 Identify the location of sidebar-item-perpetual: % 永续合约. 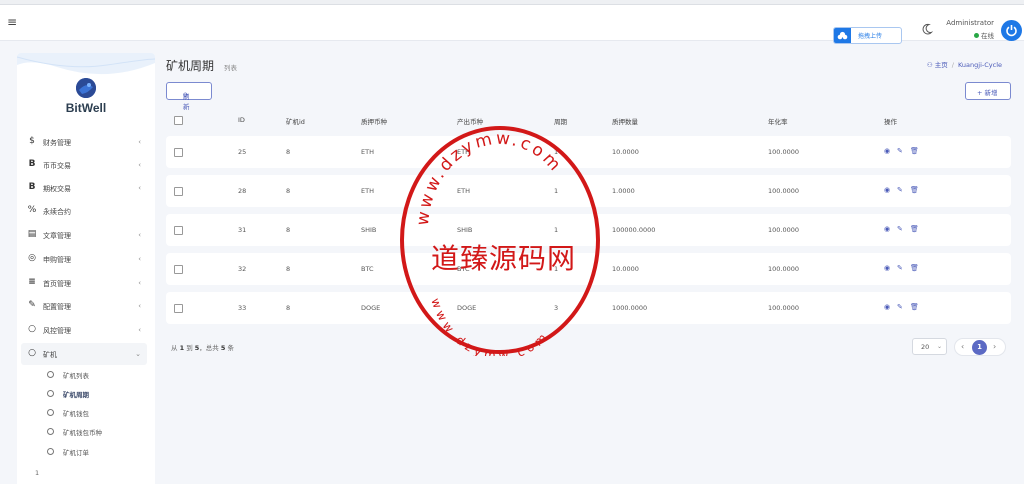
(82, 211).